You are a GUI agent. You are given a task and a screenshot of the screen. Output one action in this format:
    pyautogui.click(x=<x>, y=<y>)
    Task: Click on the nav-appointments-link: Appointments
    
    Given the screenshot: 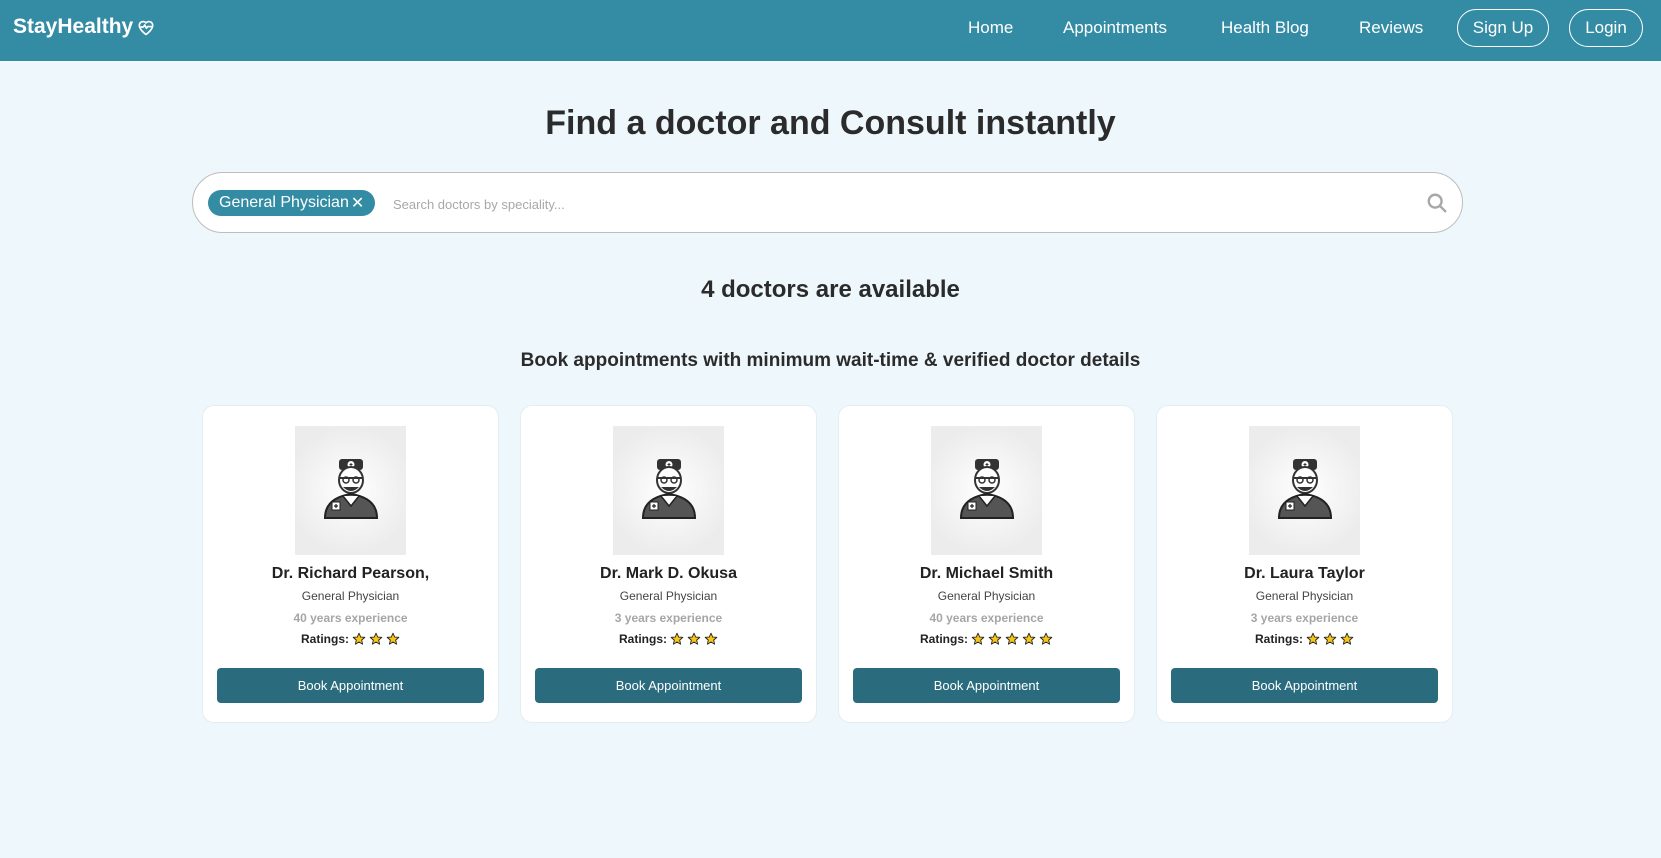 What is the action you would take?
    pyautogui.click(x=1115, y=28)
    